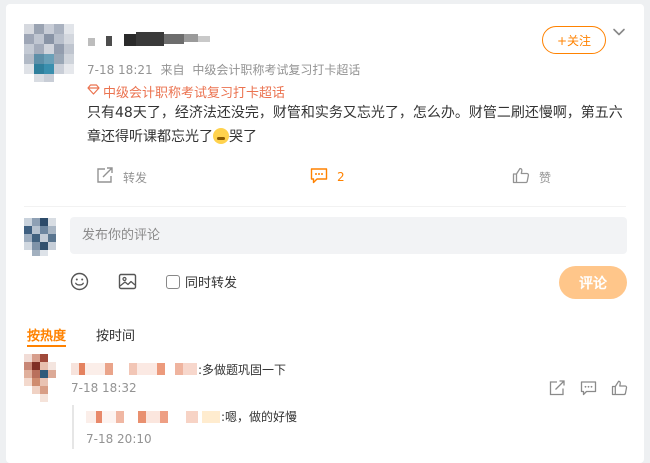 This screenshot has width=650, height=463. What do you see at coordinates (276, 70) in the screenshot?
I see `post-source: 中级会计职称考试复习打卡超话` at bounding box center [276, 70].